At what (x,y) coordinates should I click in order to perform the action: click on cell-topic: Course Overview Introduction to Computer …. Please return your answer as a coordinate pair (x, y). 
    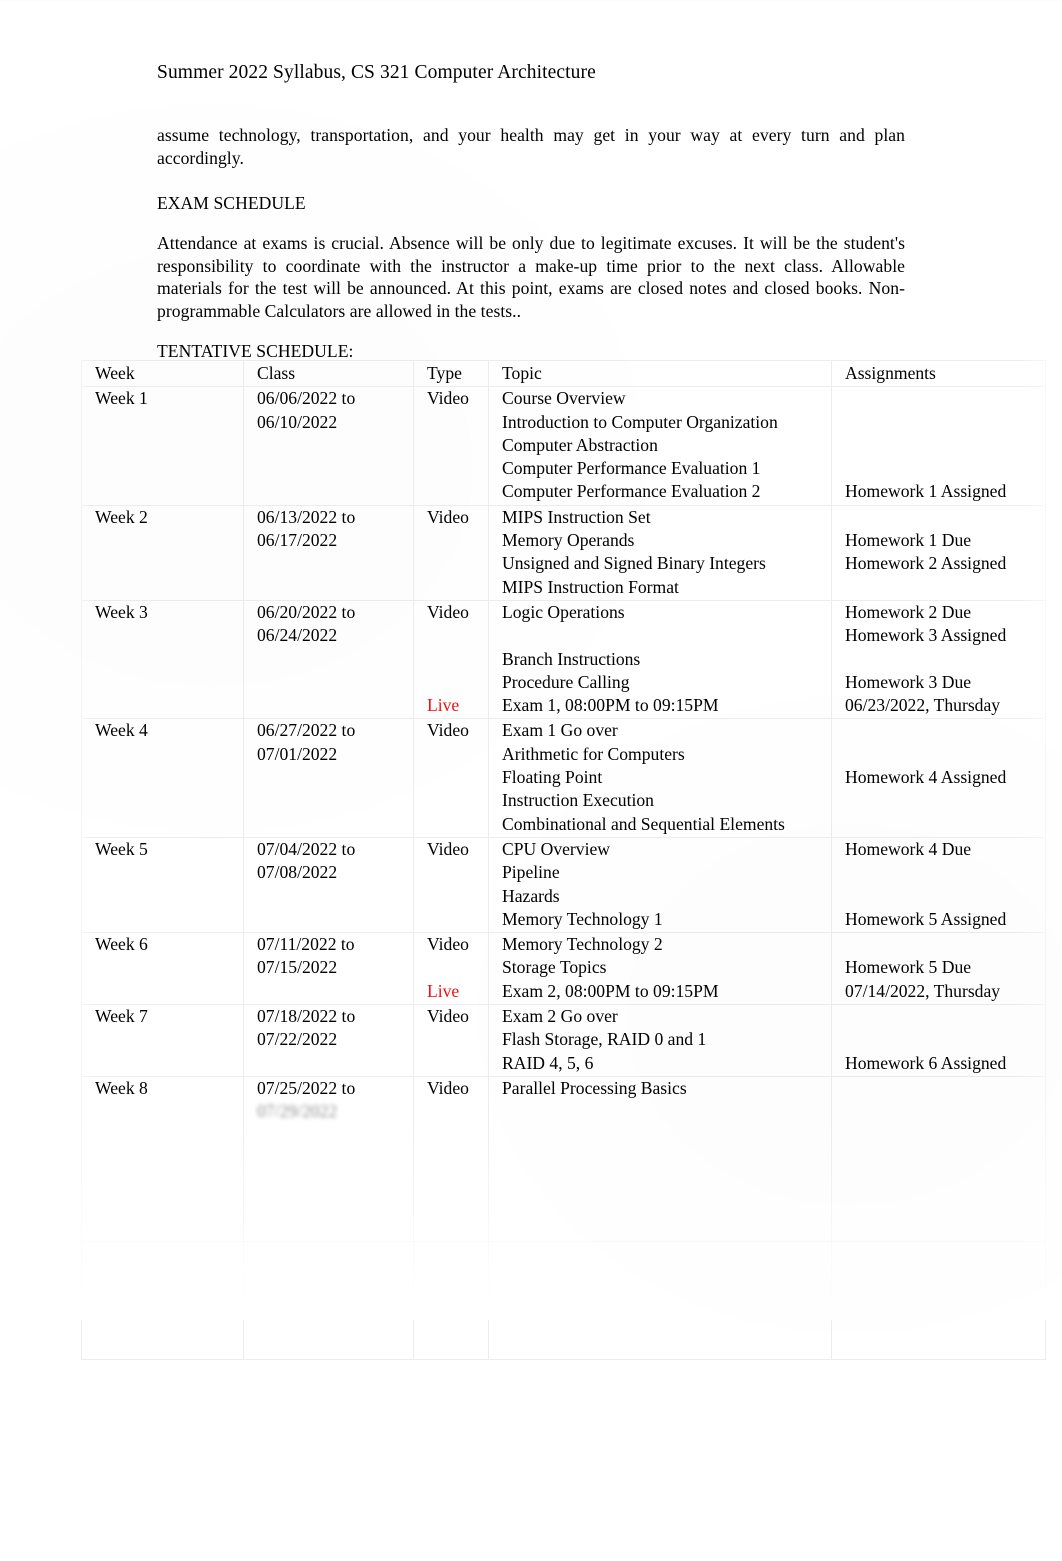
    Looking at the image, I should click on (660, 446).